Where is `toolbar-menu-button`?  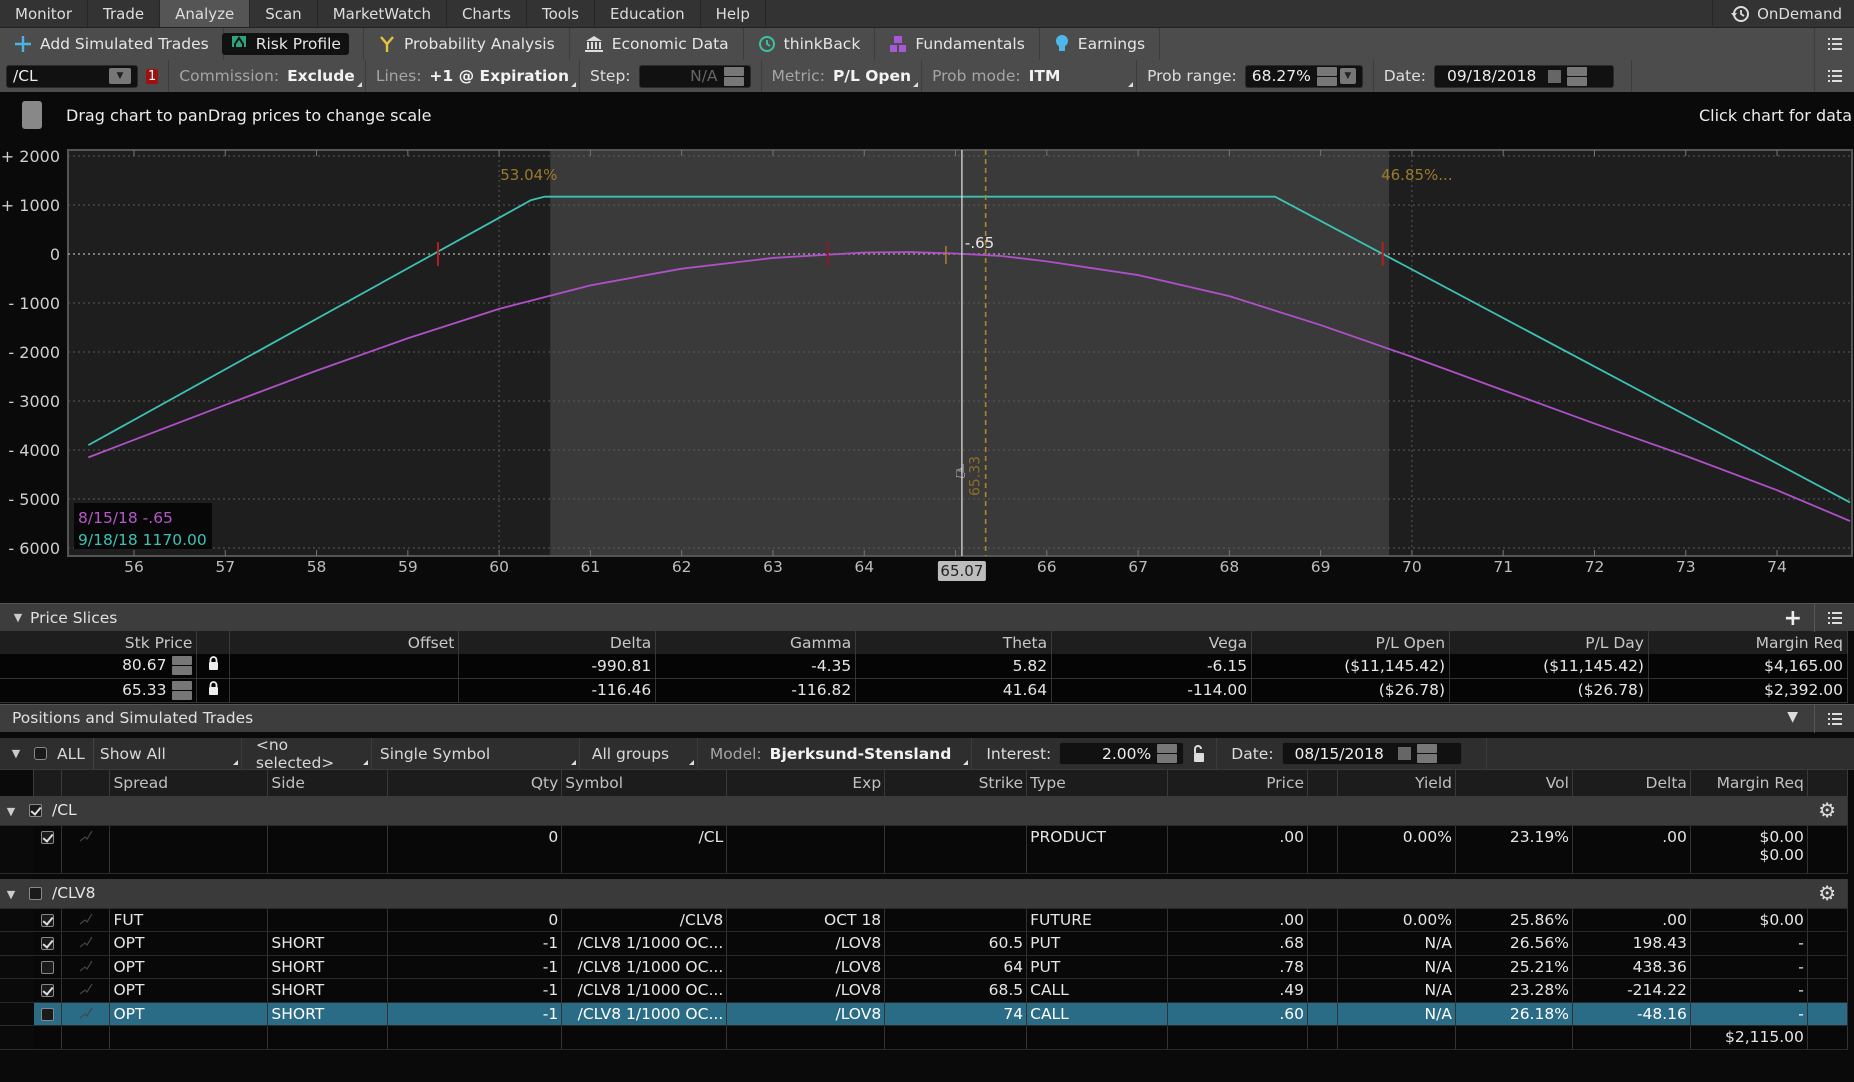 toolbar-menu-button is located at coordinates (1834, 44).